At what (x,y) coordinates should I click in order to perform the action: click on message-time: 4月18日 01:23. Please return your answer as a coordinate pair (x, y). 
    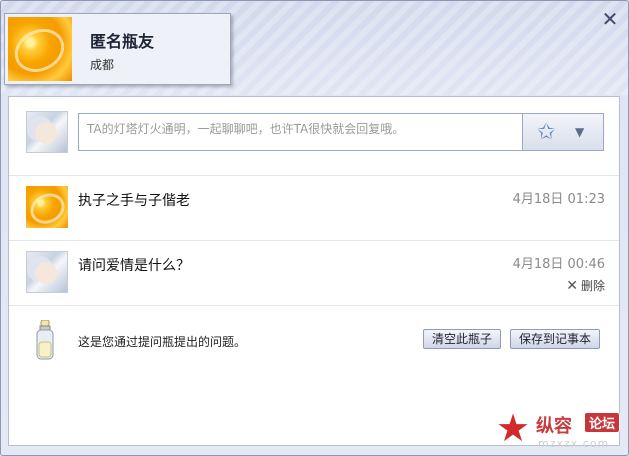
    Looking at the image, I should click on (558, 199).